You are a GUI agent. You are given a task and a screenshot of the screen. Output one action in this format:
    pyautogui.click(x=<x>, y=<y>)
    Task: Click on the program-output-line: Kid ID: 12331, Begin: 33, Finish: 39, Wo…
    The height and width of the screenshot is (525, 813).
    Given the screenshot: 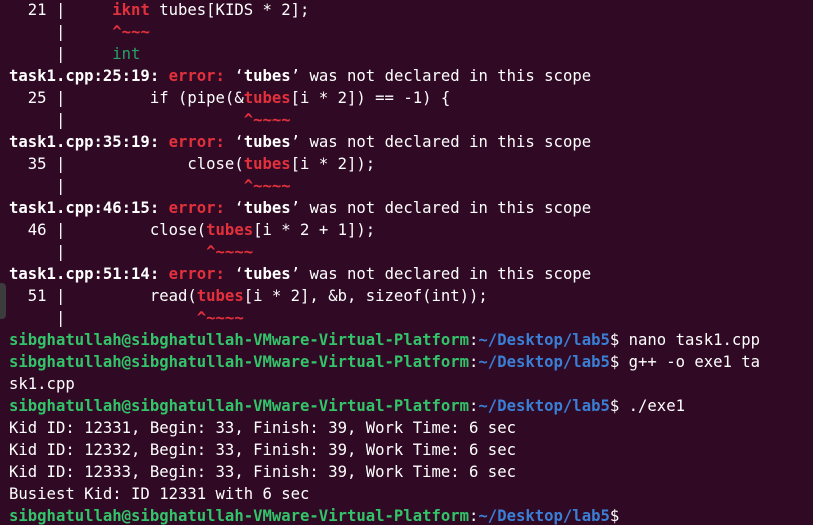 What is the action you would take?
    pyautogui.click(x=262, y=428)
    